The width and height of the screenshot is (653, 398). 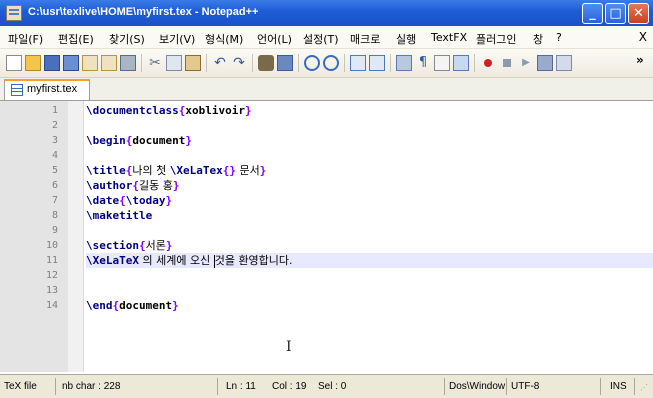 What do you see at coordinates (220, 63) in the screenshot?
I see `undo-icon: ↶` at bounding box center [220, 63].